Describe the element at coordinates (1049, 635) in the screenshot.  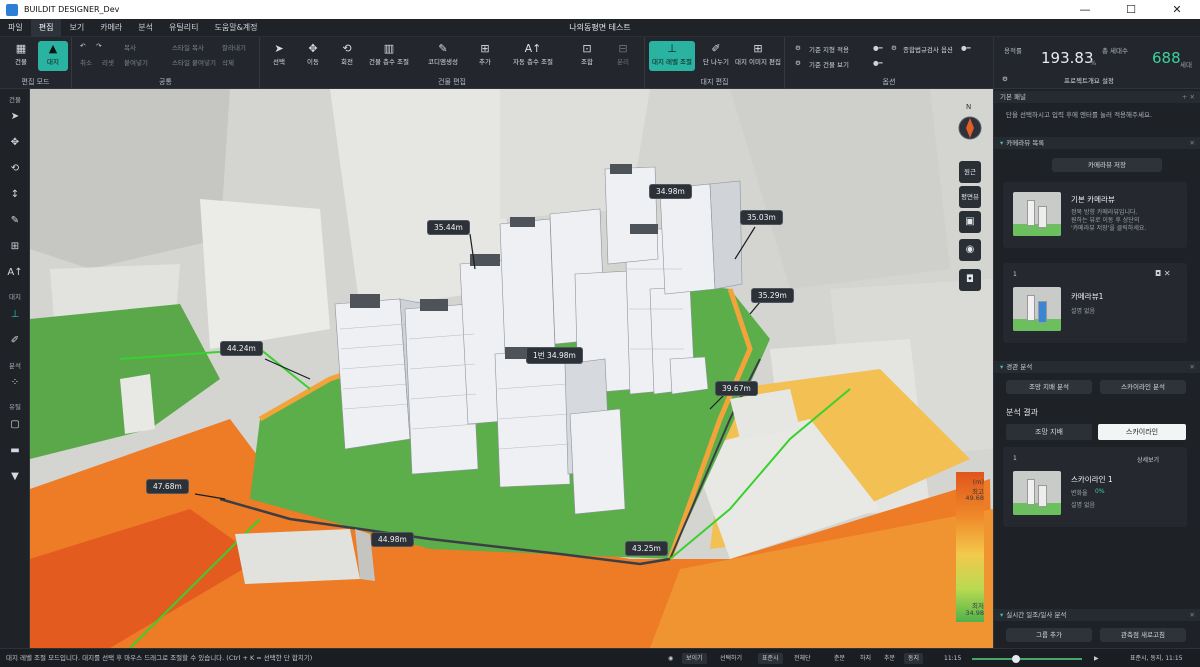
I see `add-group-button: 그룹 추가` at that location.